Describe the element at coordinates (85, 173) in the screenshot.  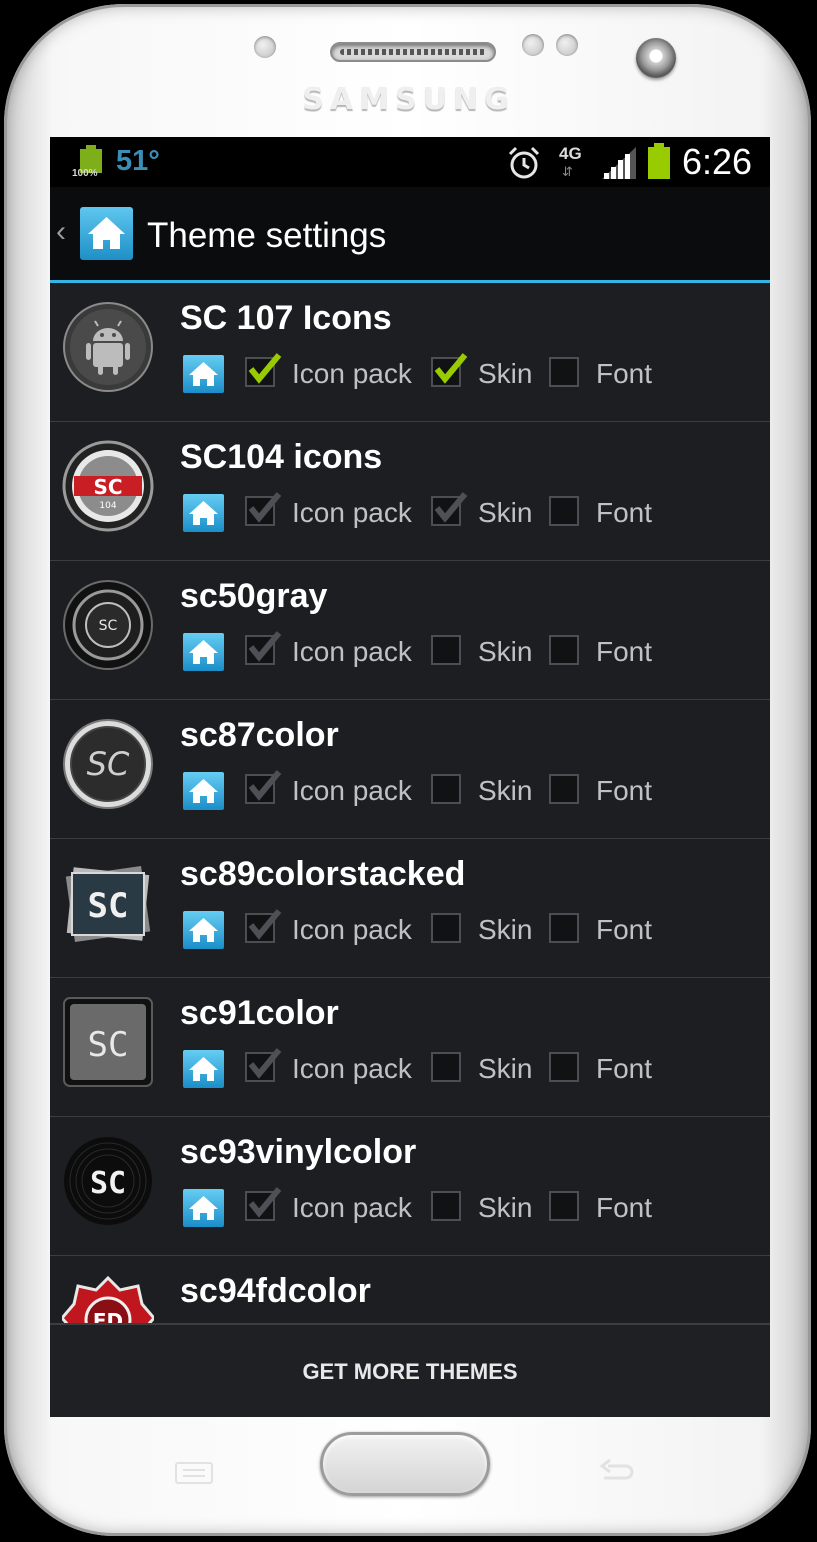
I see `battery-widget-percent: 100%` at that location.